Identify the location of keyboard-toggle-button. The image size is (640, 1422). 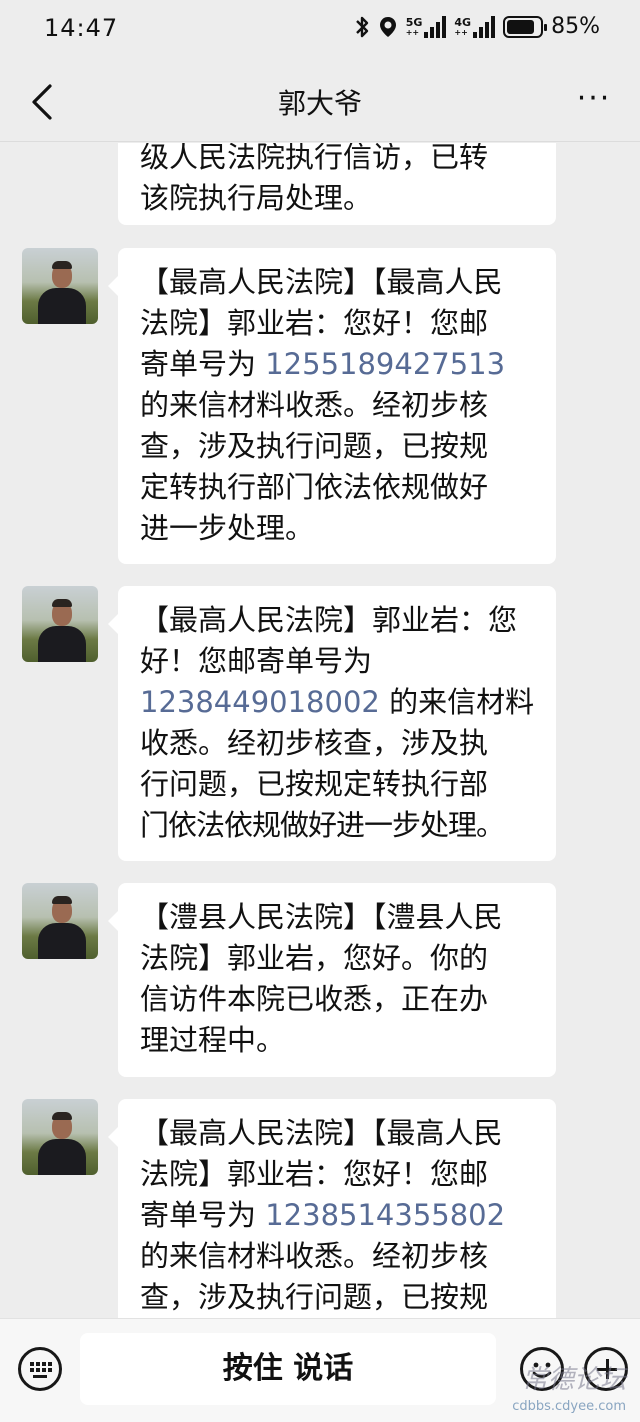
(40, 1369).